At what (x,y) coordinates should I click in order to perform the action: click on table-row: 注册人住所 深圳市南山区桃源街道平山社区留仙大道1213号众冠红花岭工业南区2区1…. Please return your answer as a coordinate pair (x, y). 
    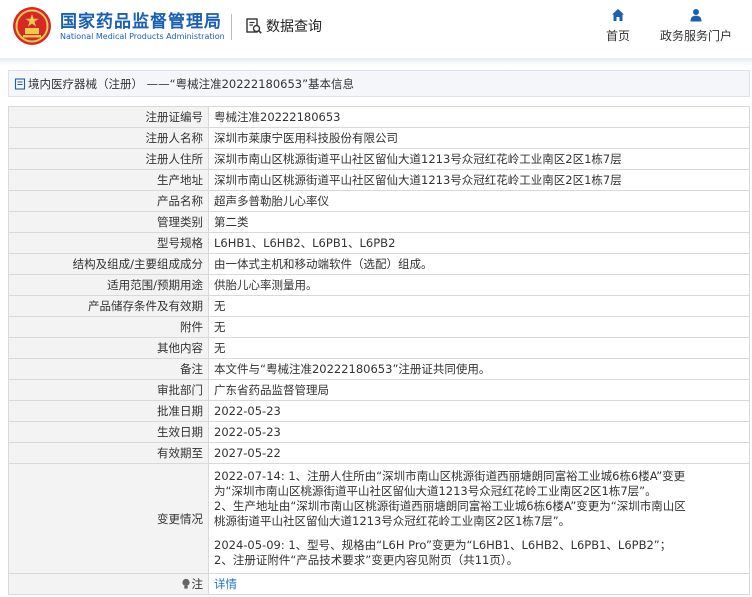
    Looking at the image, I should click on (379, 159).